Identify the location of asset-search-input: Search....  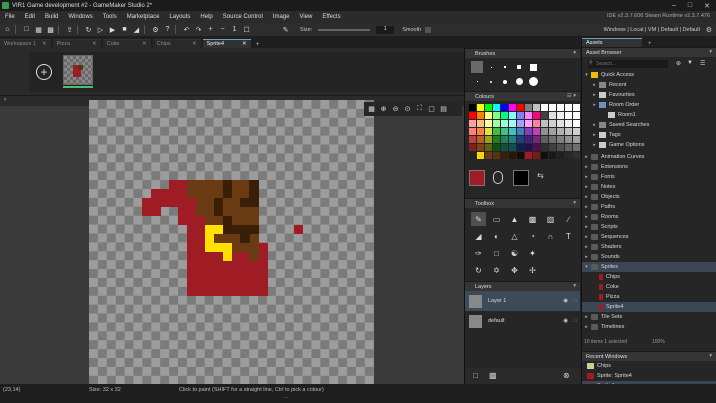
(628, 64).